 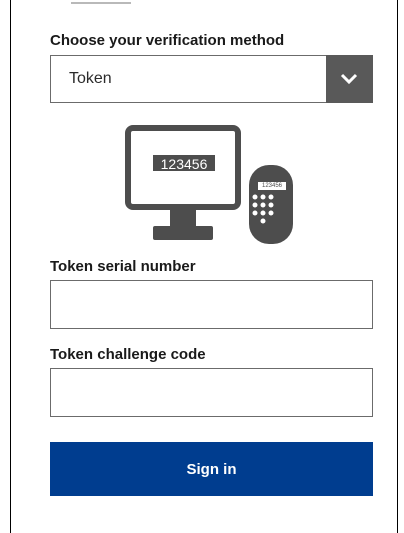 I want to click on chevron-down-icon, so click(x=349, y=79).